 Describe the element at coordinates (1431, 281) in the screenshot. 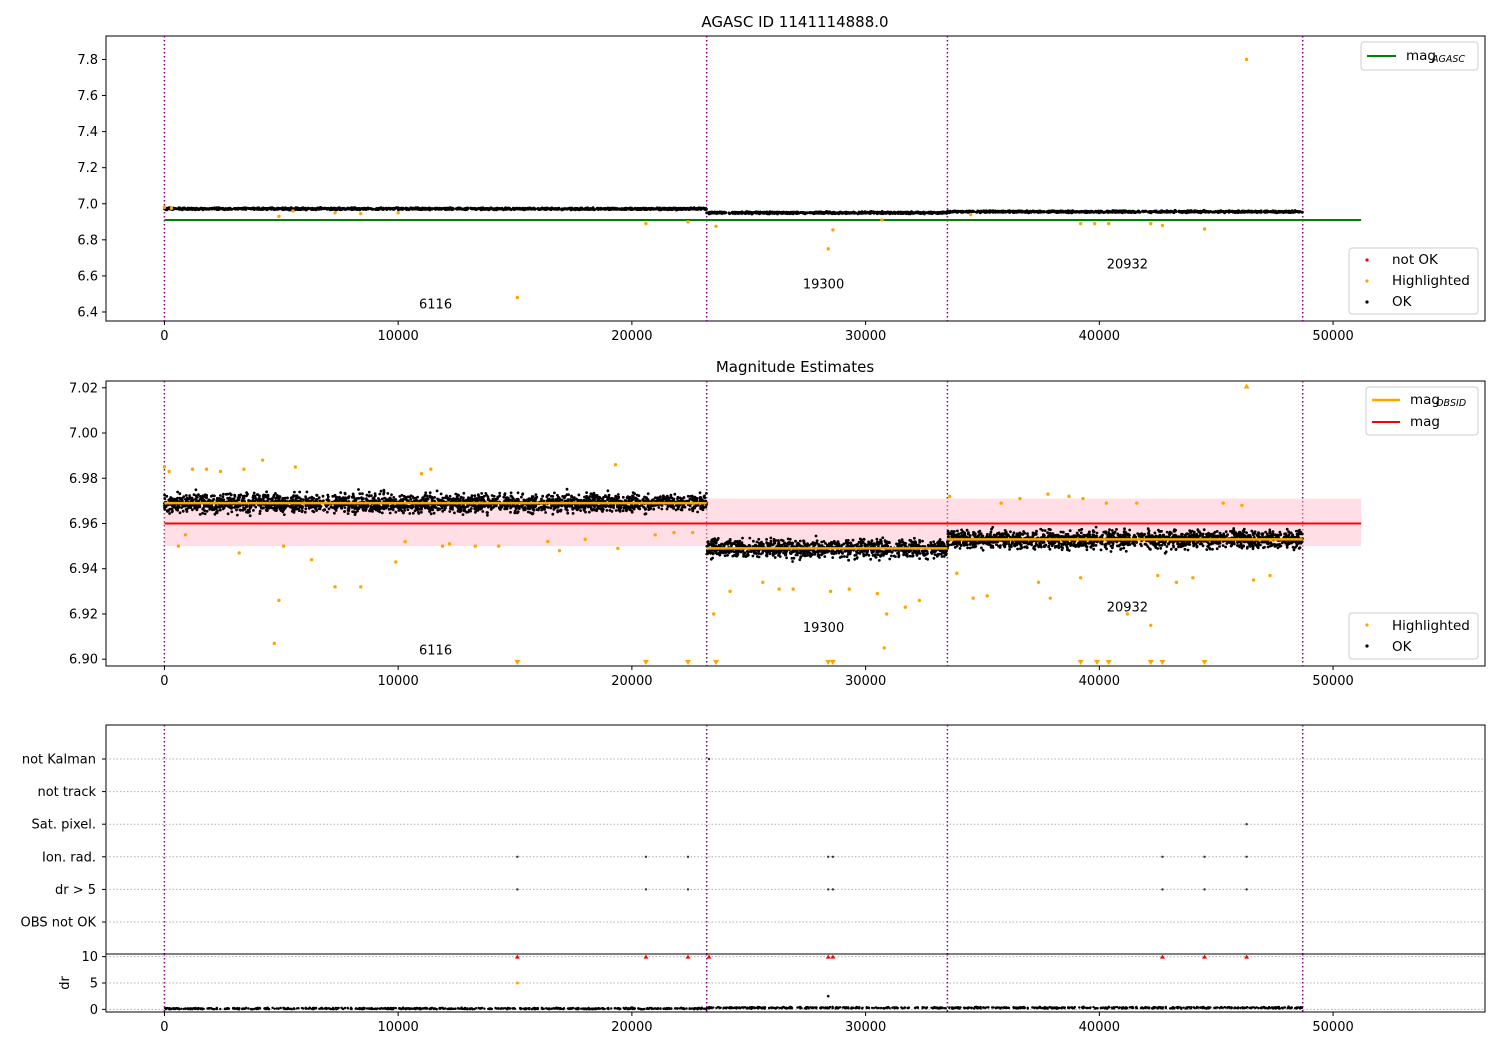

I see `legend-highlighted-label: Highlighted` at that location.